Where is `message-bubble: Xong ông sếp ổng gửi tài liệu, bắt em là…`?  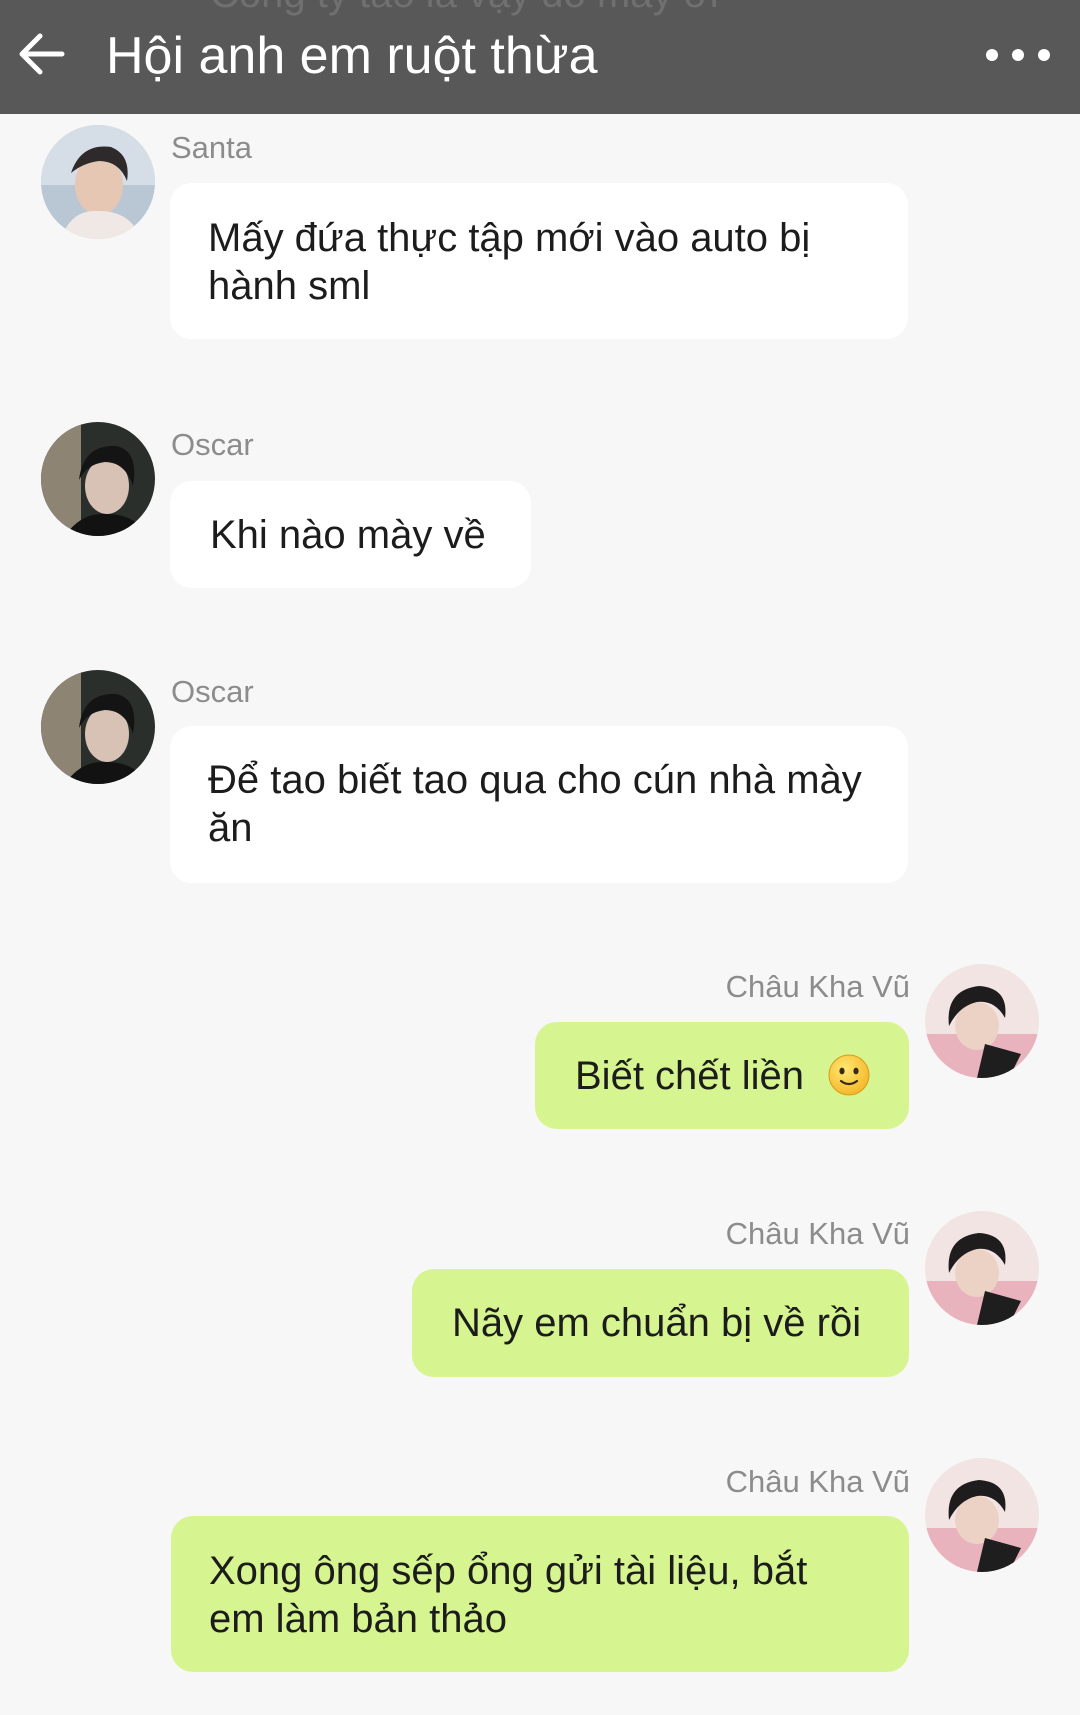 message-bubble: Xong ông sếp ổng gửi tài liệu, bắt em là… is located at coordinates (540, 1594).